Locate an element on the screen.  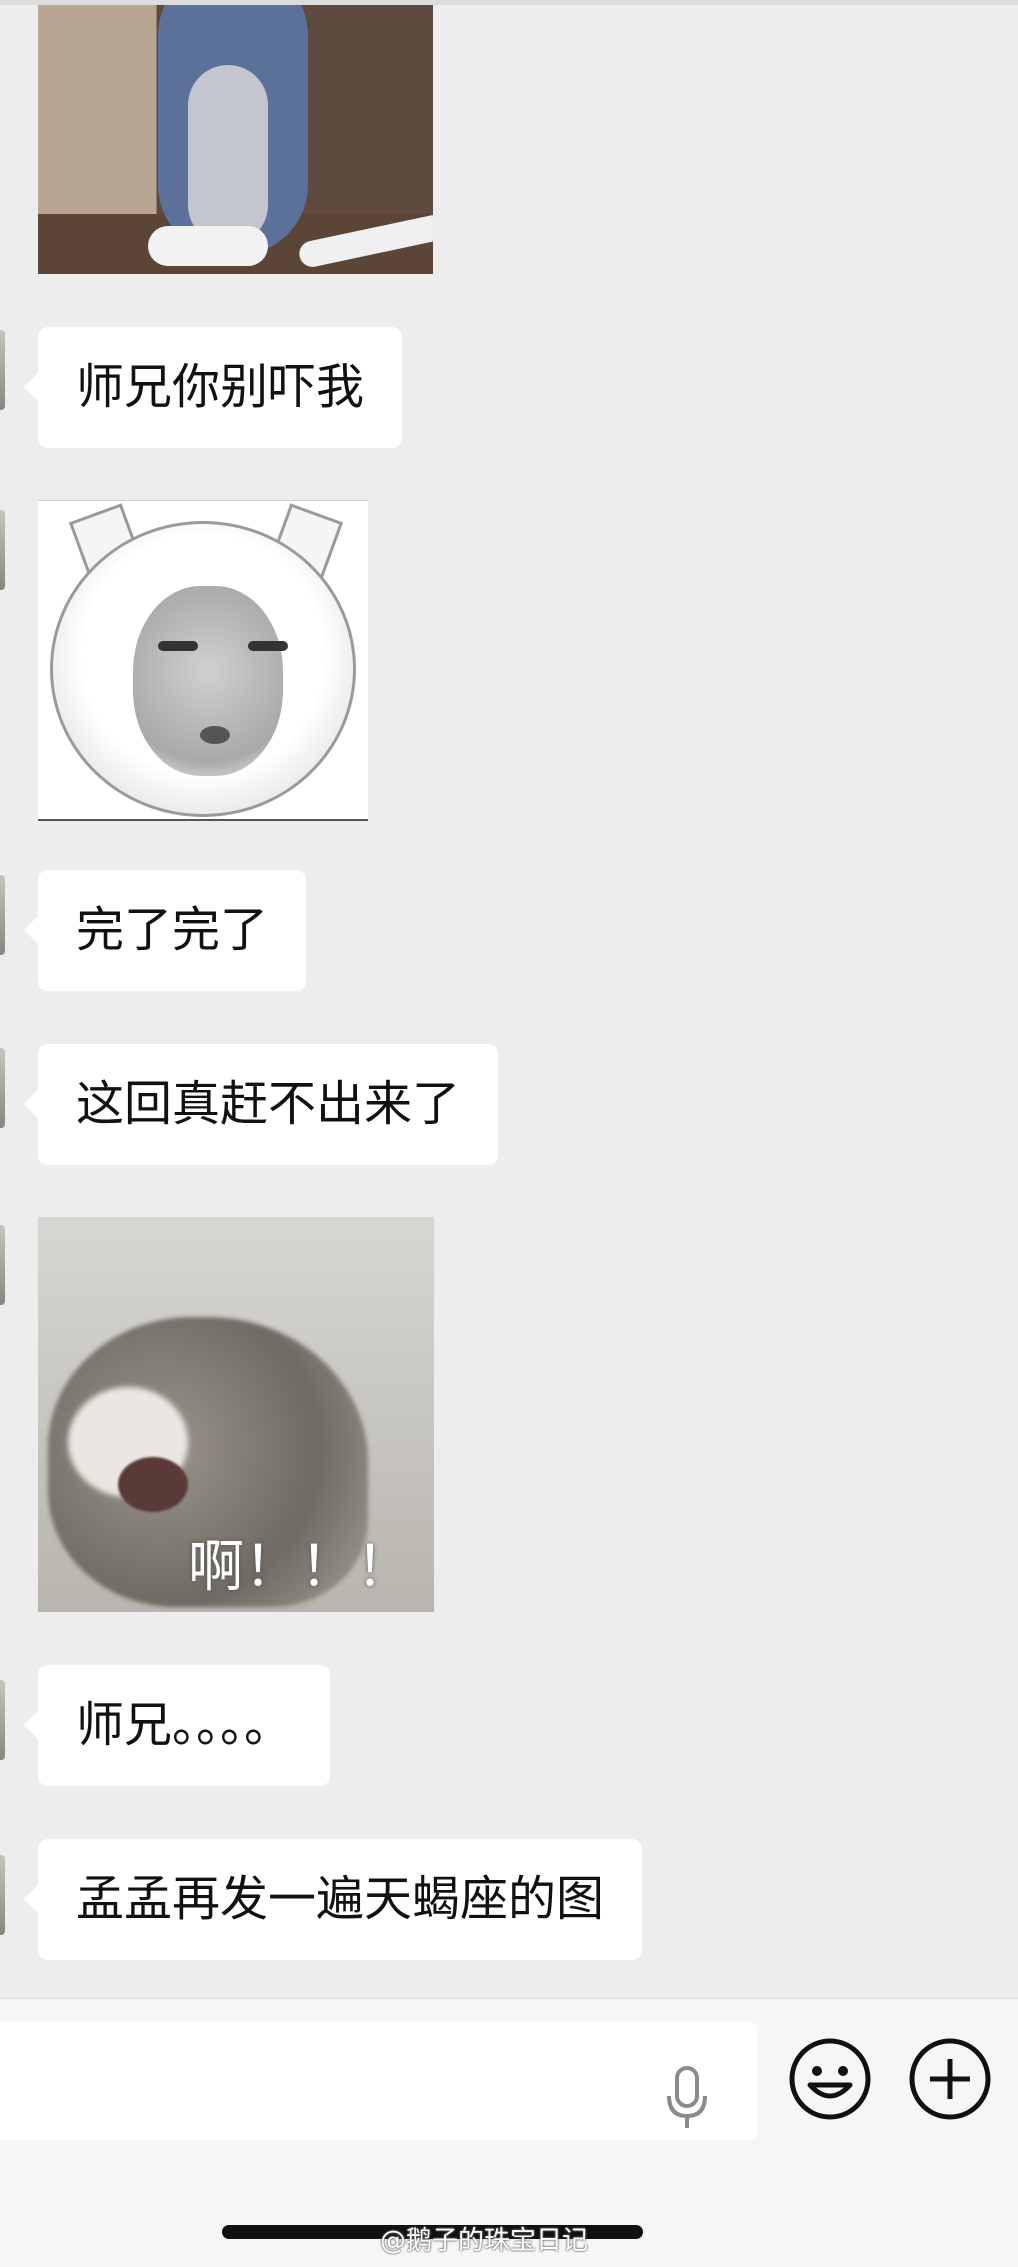
message-bubble: 师兄。。。。 is located at coordinates (177, 1725).